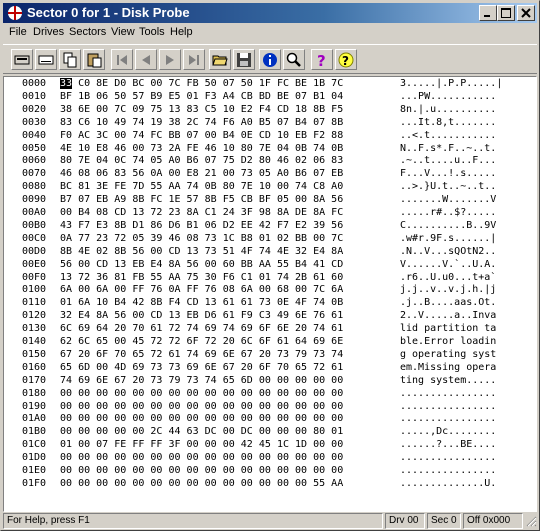 The image size is (540, 531). I want to click on hex-byte: 4E, so click(84, 251).